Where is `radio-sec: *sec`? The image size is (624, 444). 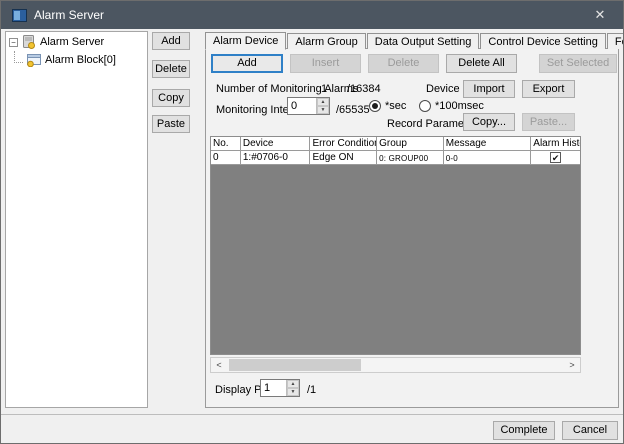 radio-sec: *sec is located at coordinates (387, 106).